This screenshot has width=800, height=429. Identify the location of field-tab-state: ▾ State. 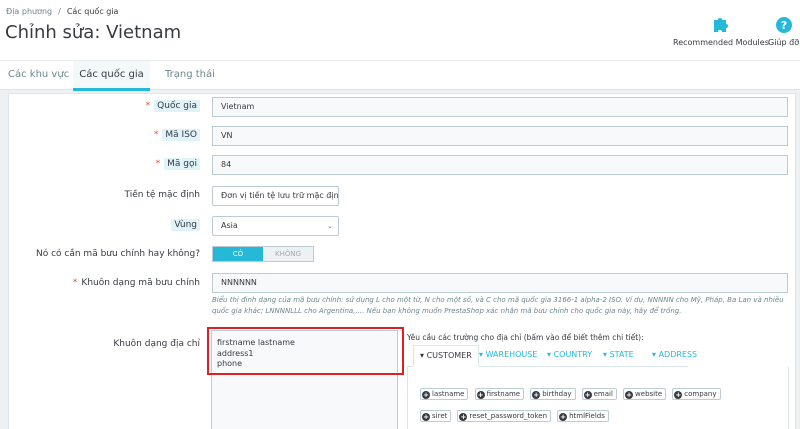
(618, 356).